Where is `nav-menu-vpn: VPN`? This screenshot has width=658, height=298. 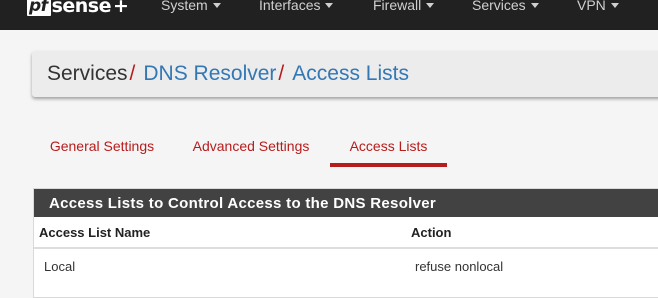
nav-menu-vpn: VPN is located at coordinates (598, 6).